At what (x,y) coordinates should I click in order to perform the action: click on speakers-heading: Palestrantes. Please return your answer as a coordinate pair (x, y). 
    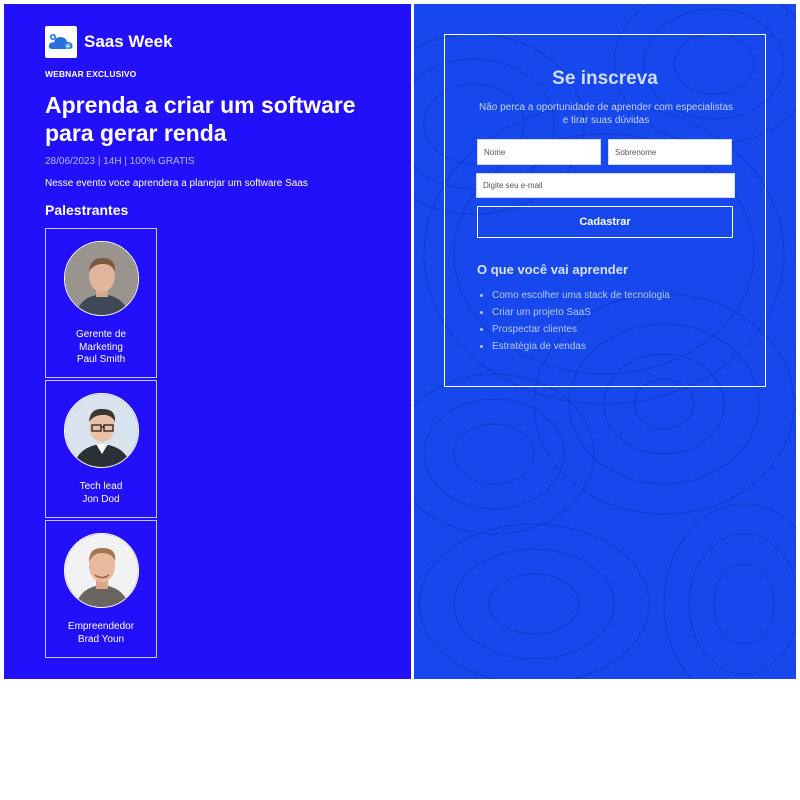
    Looking at the image, I should click on (87, 210).